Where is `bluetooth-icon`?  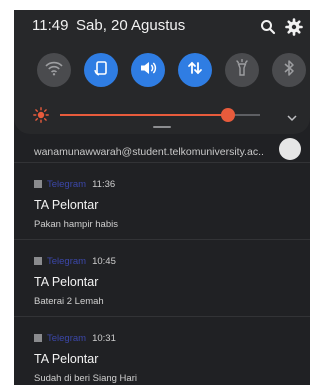
bluetooth-icon is located at coordinates (289, 70).